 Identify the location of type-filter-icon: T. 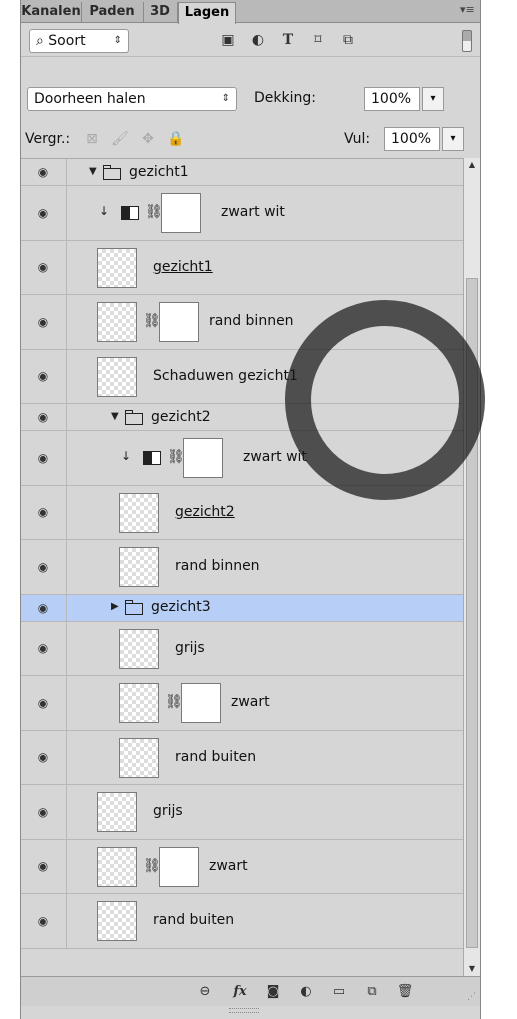
(288, 40).